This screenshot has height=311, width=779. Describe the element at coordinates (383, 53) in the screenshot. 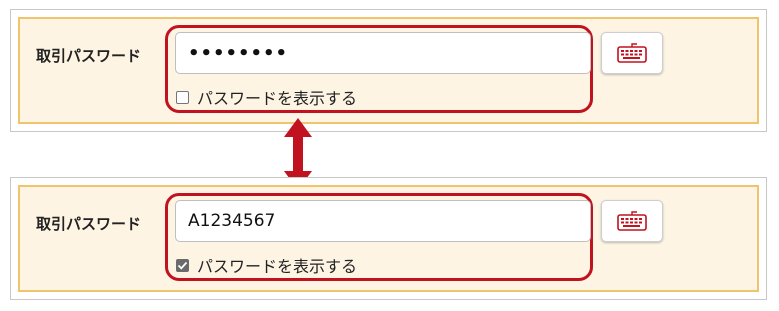

I see `password-input: ••••••••` at that location.